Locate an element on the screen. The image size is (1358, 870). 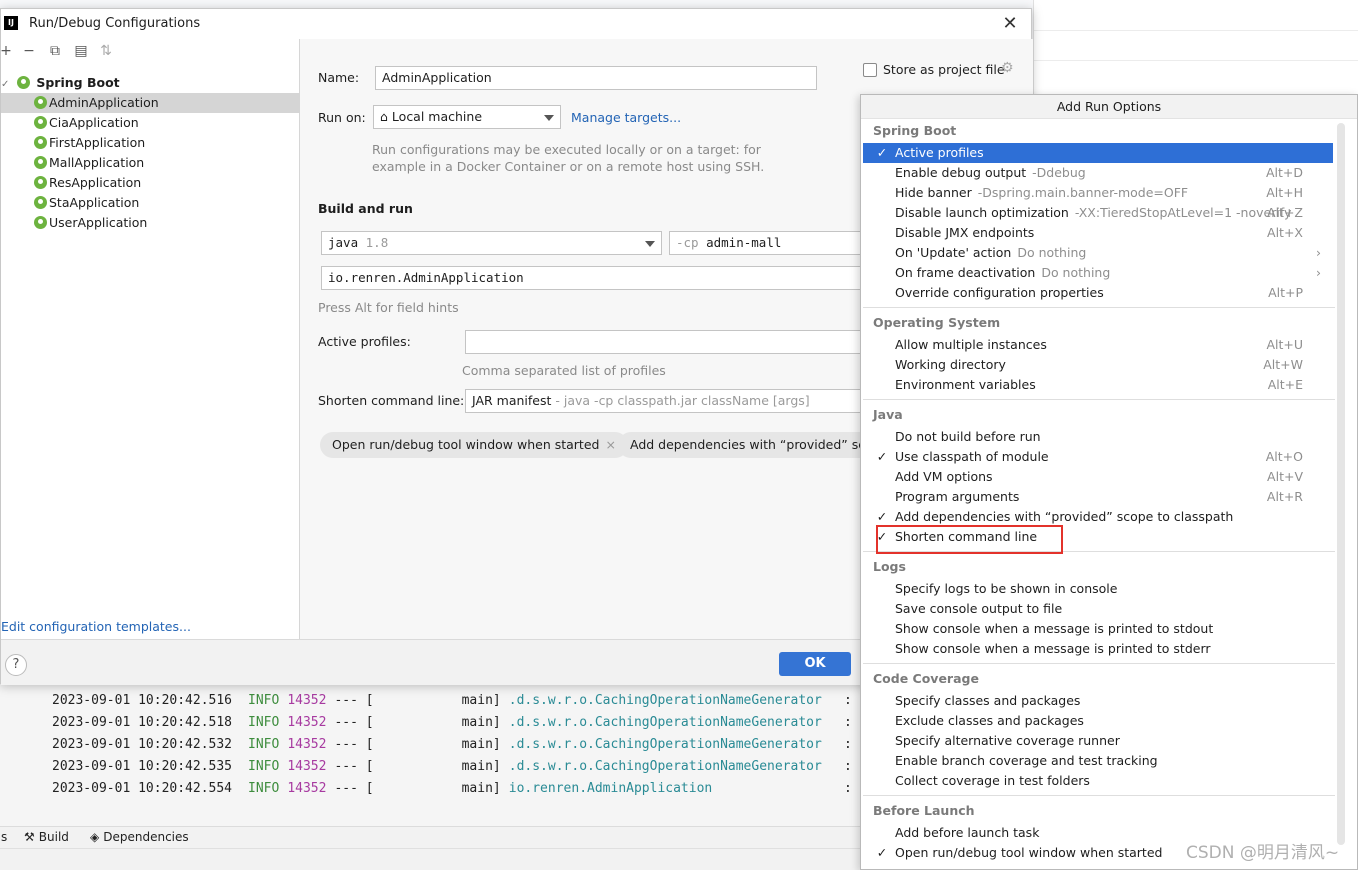
popup-option: Program arguments Alt+R is located at coordinates (1098, 497).